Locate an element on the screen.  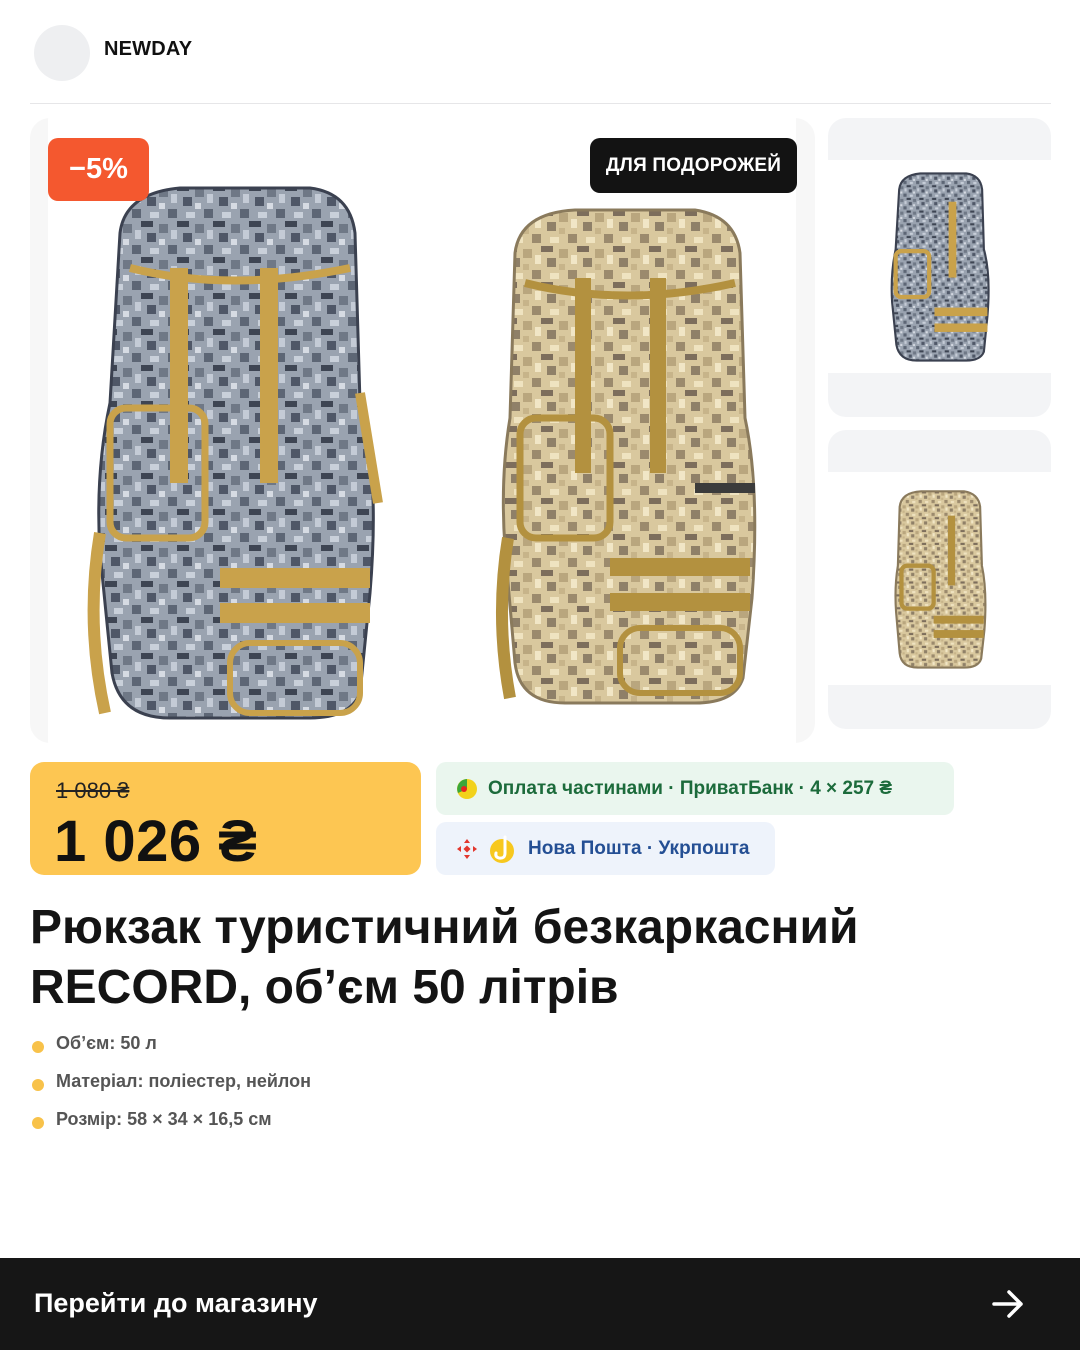
arrow-right-icon is located at coordinates (1007, 1304).